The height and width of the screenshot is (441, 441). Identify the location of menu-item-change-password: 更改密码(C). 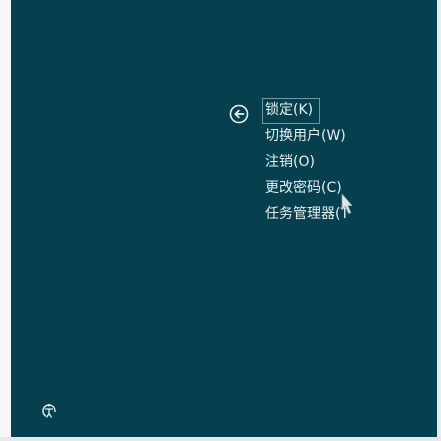
(317, 189).